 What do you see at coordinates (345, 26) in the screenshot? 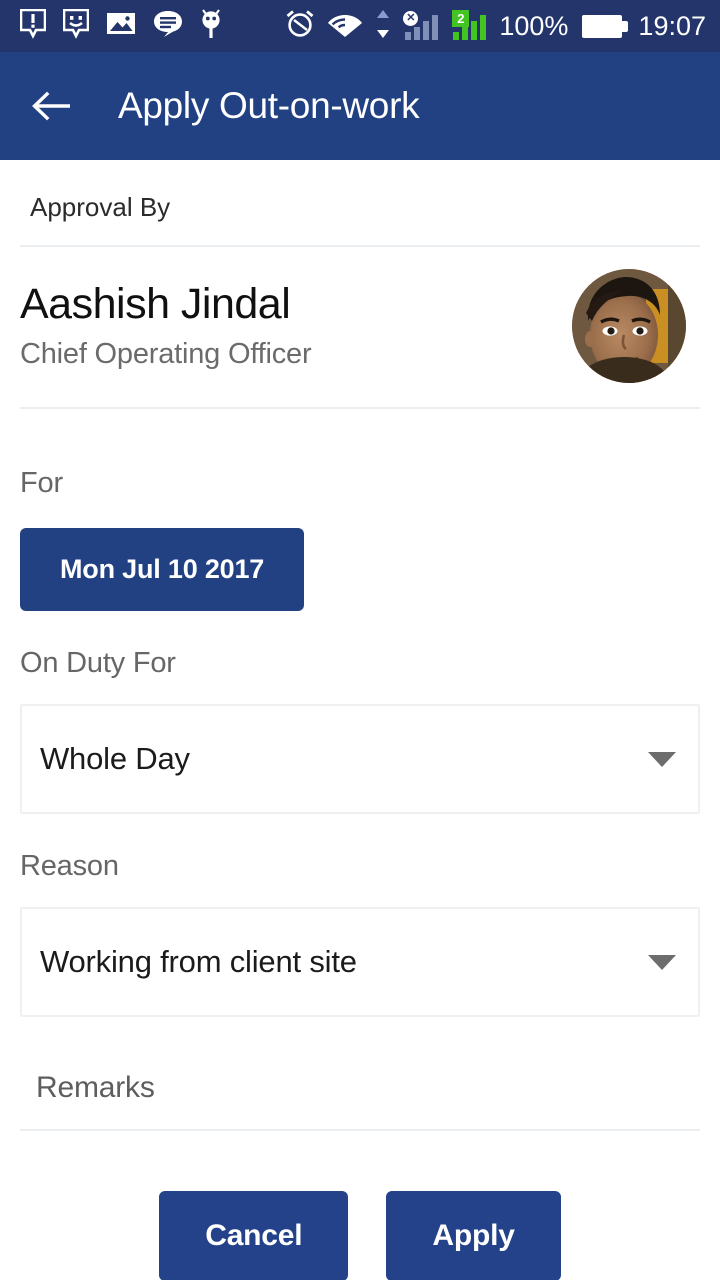
I see `wifi-icon` at bounding box center [345, 26].